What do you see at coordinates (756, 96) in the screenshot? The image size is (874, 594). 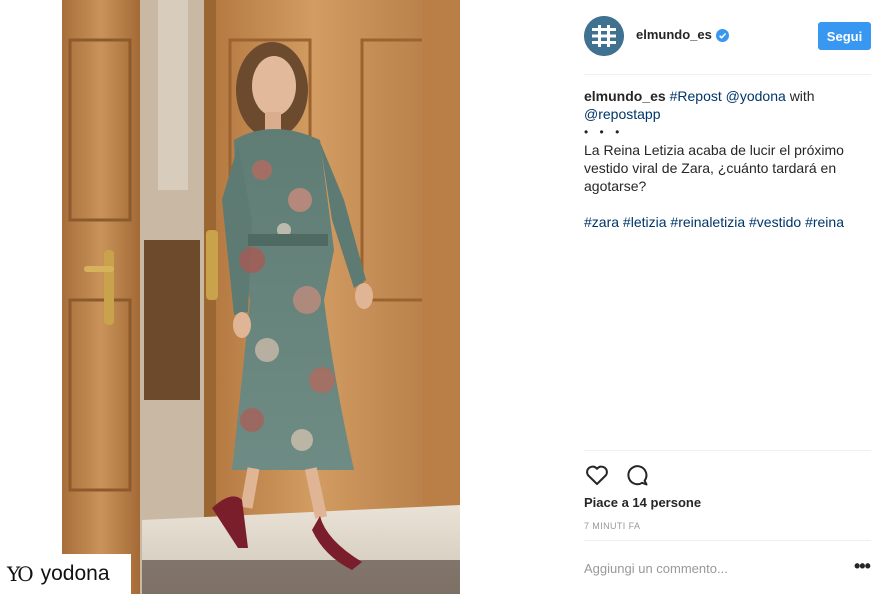 I see `mention-yodona: @yodona` at bounding box center [756, 96].